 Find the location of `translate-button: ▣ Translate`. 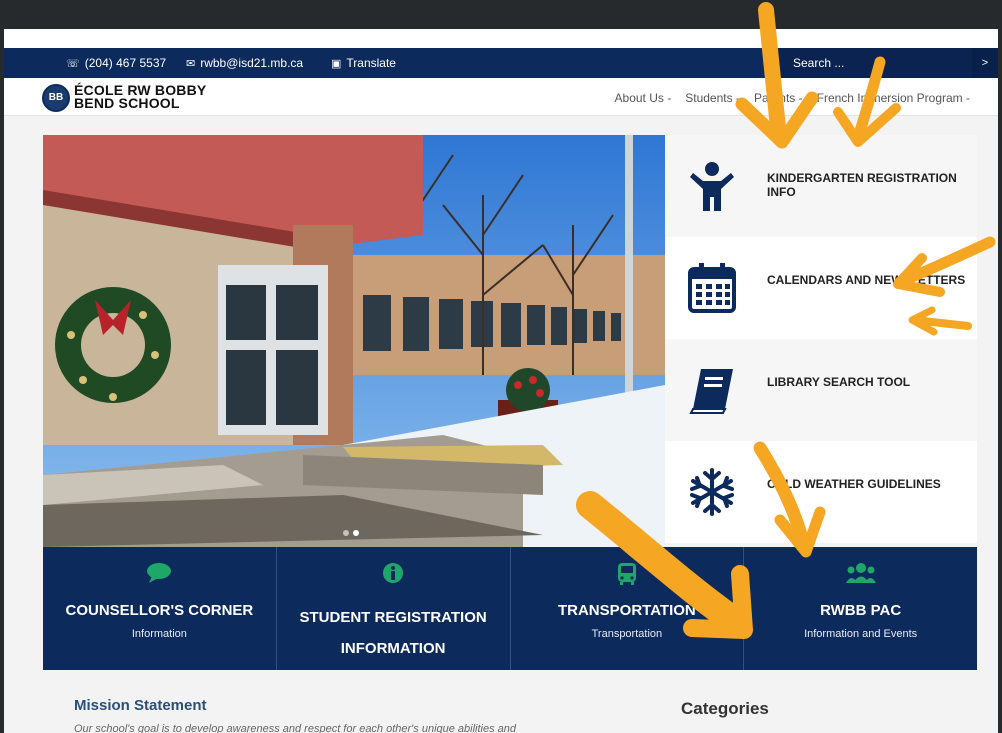

translate-button: ▣ Translate is located at coordinates (363, 63).